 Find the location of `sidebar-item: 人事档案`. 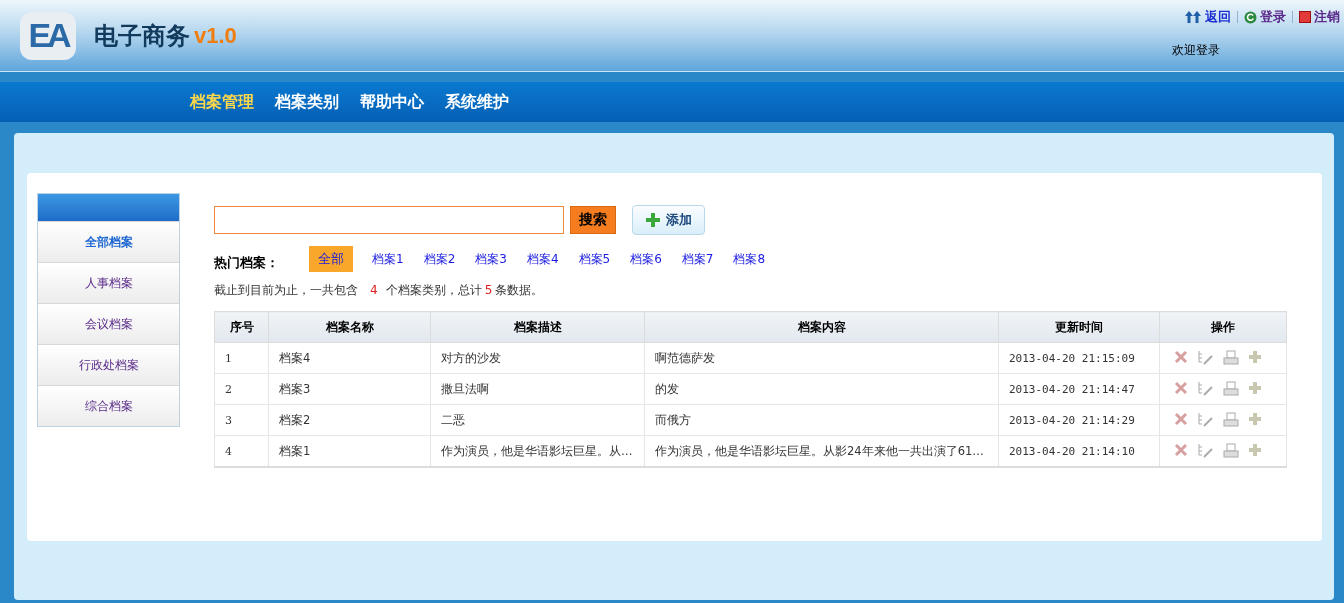

sidebar-item: 人事档案 is located at coordinates (108, 282).